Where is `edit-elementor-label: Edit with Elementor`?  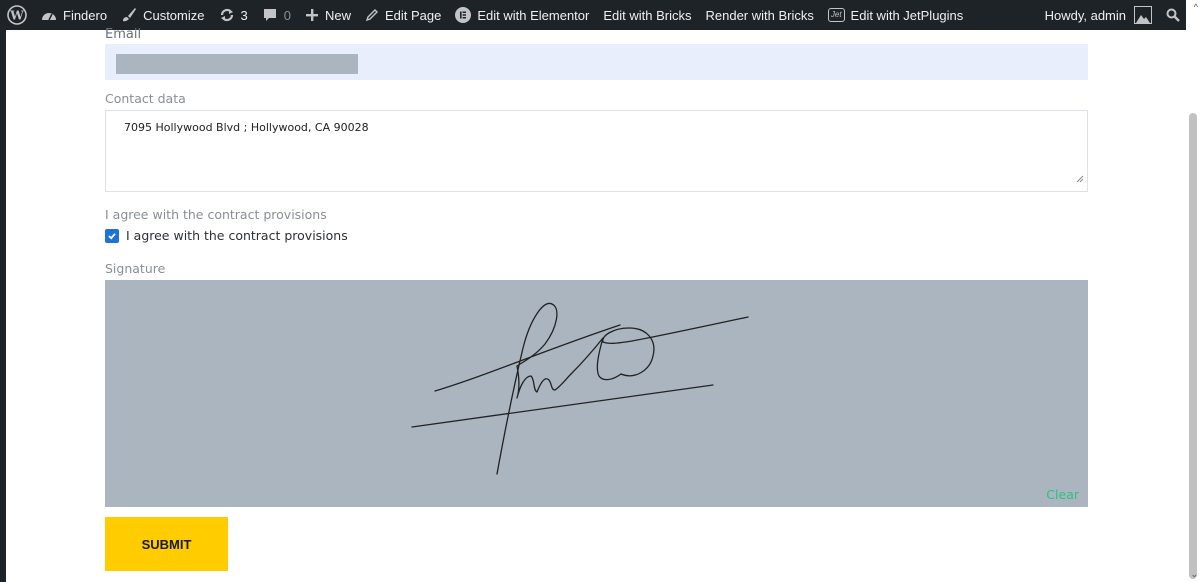 edit-elementor-label: Edit with Elementor is located at coordinates (533, 15).